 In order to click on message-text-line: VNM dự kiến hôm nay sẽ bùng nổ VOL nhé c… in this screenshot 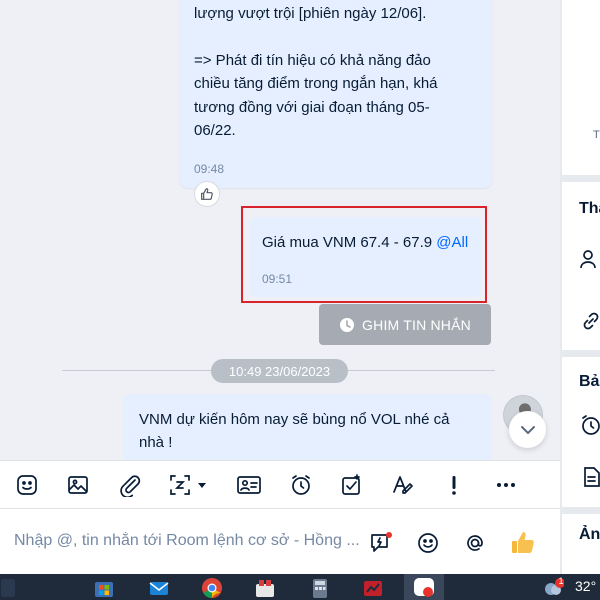, I will do `click(294, 419)`.